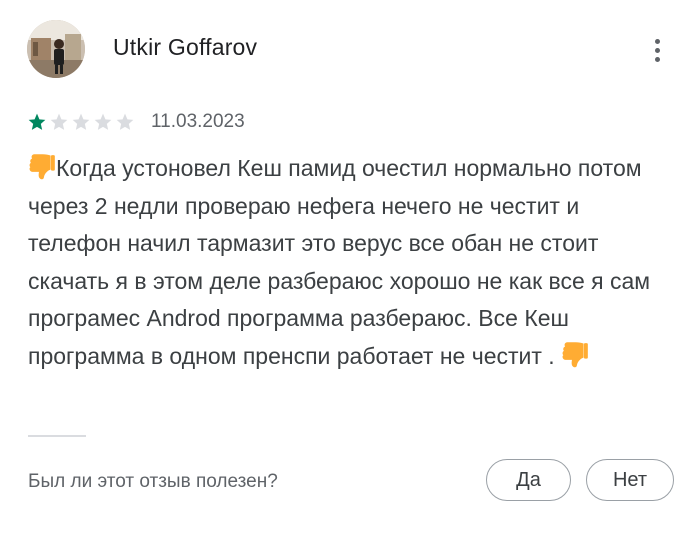 The width and height of the screenshot is (700, 535). I want to click on star-rating, so click(81, 122).